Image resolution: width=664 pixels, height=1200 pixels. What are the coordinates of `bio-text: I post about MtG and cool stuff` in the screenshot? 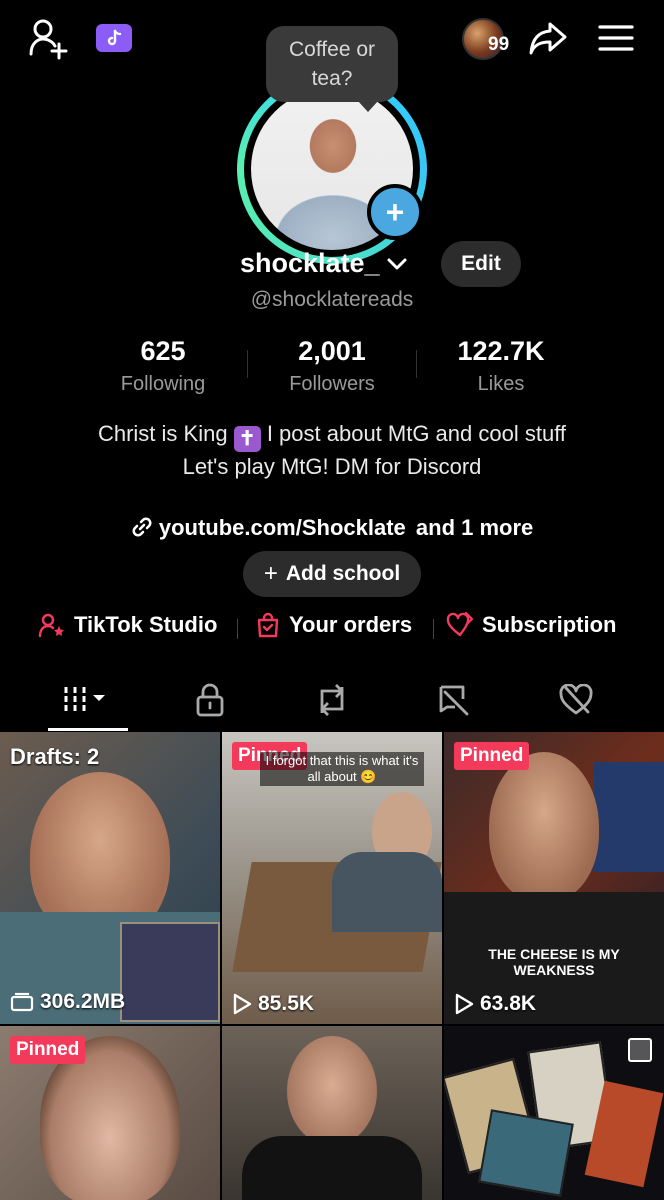 It's located at (416, 433).